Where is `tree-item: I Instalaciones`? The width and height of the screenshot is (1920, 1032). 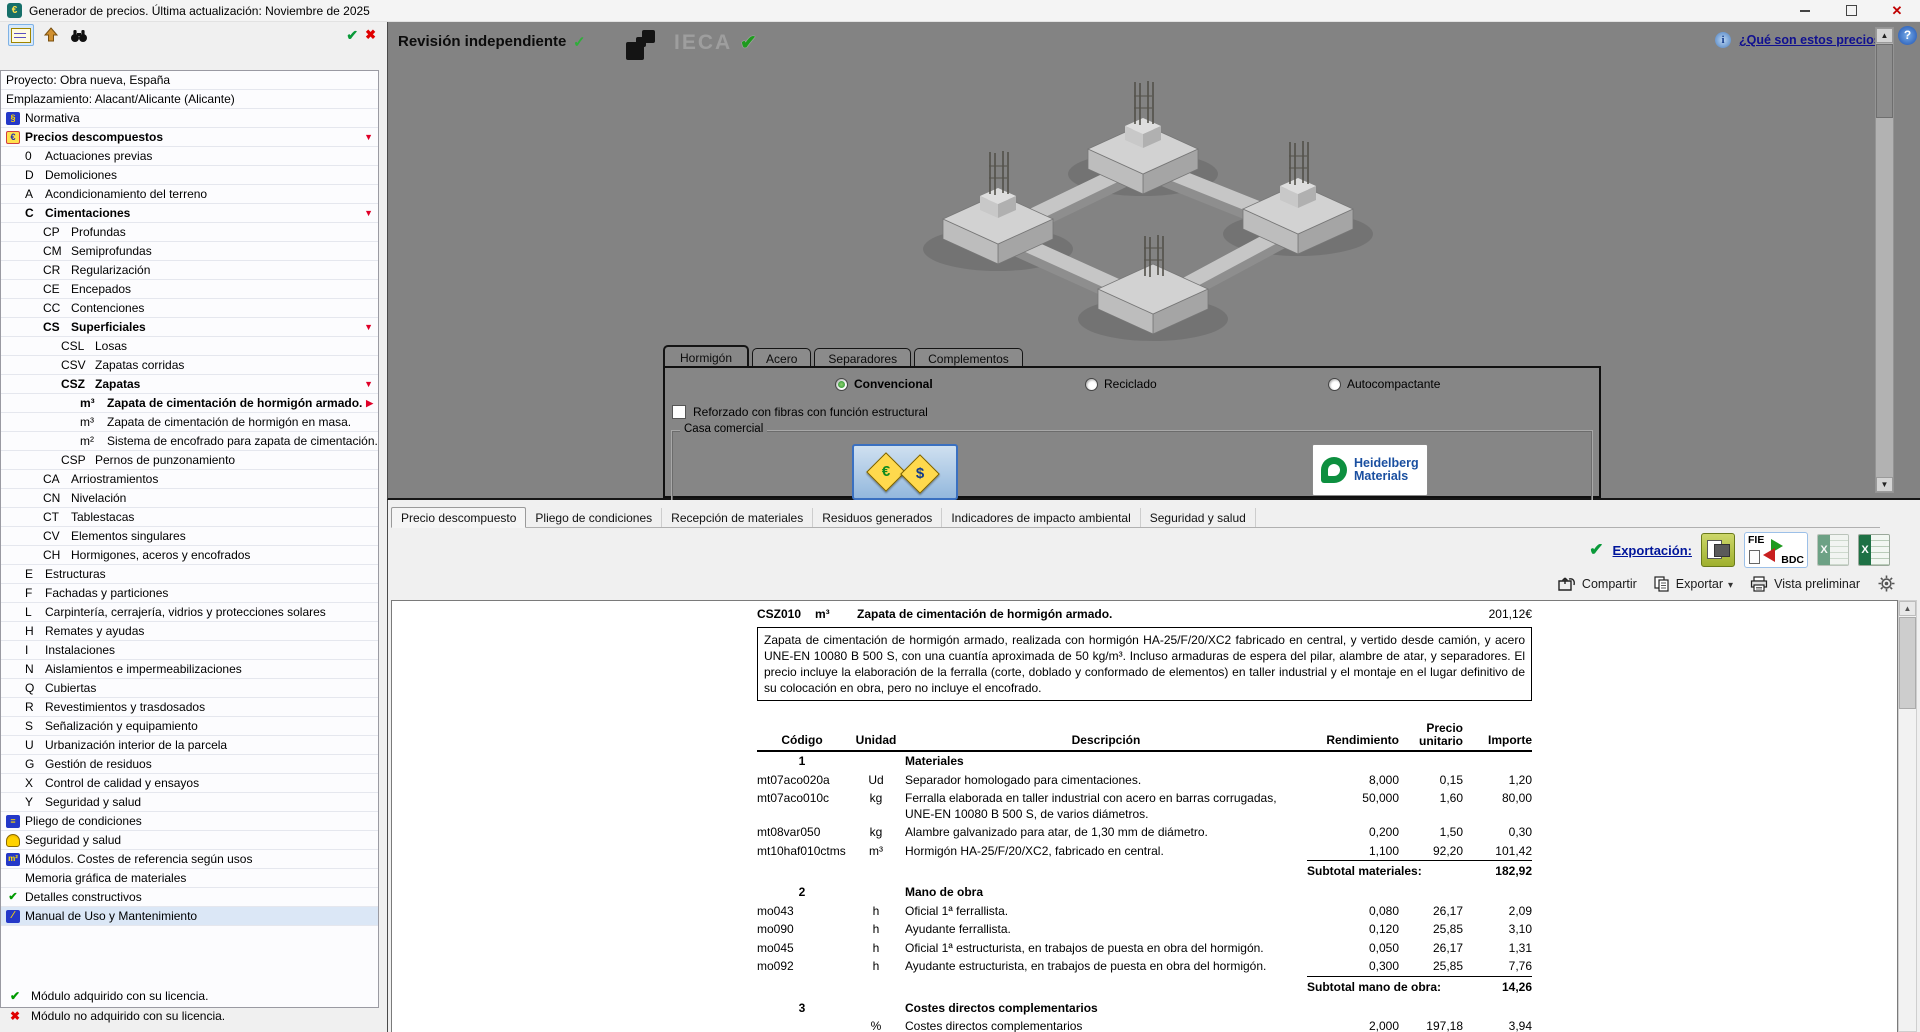
tree-item: I Instalaciones is located at coordinates (189, 650).